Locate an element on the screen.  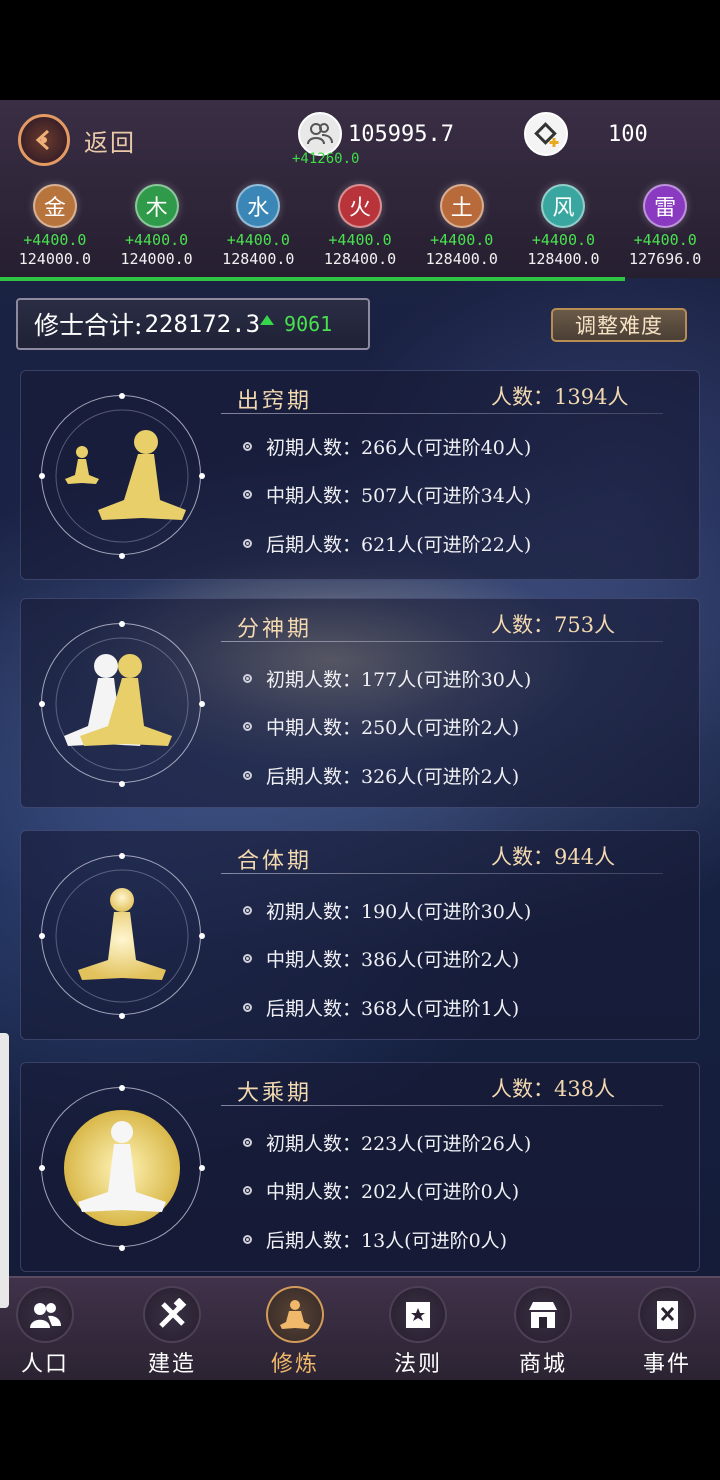
nav-population: 人口 is located at coordinates (45, 1332).